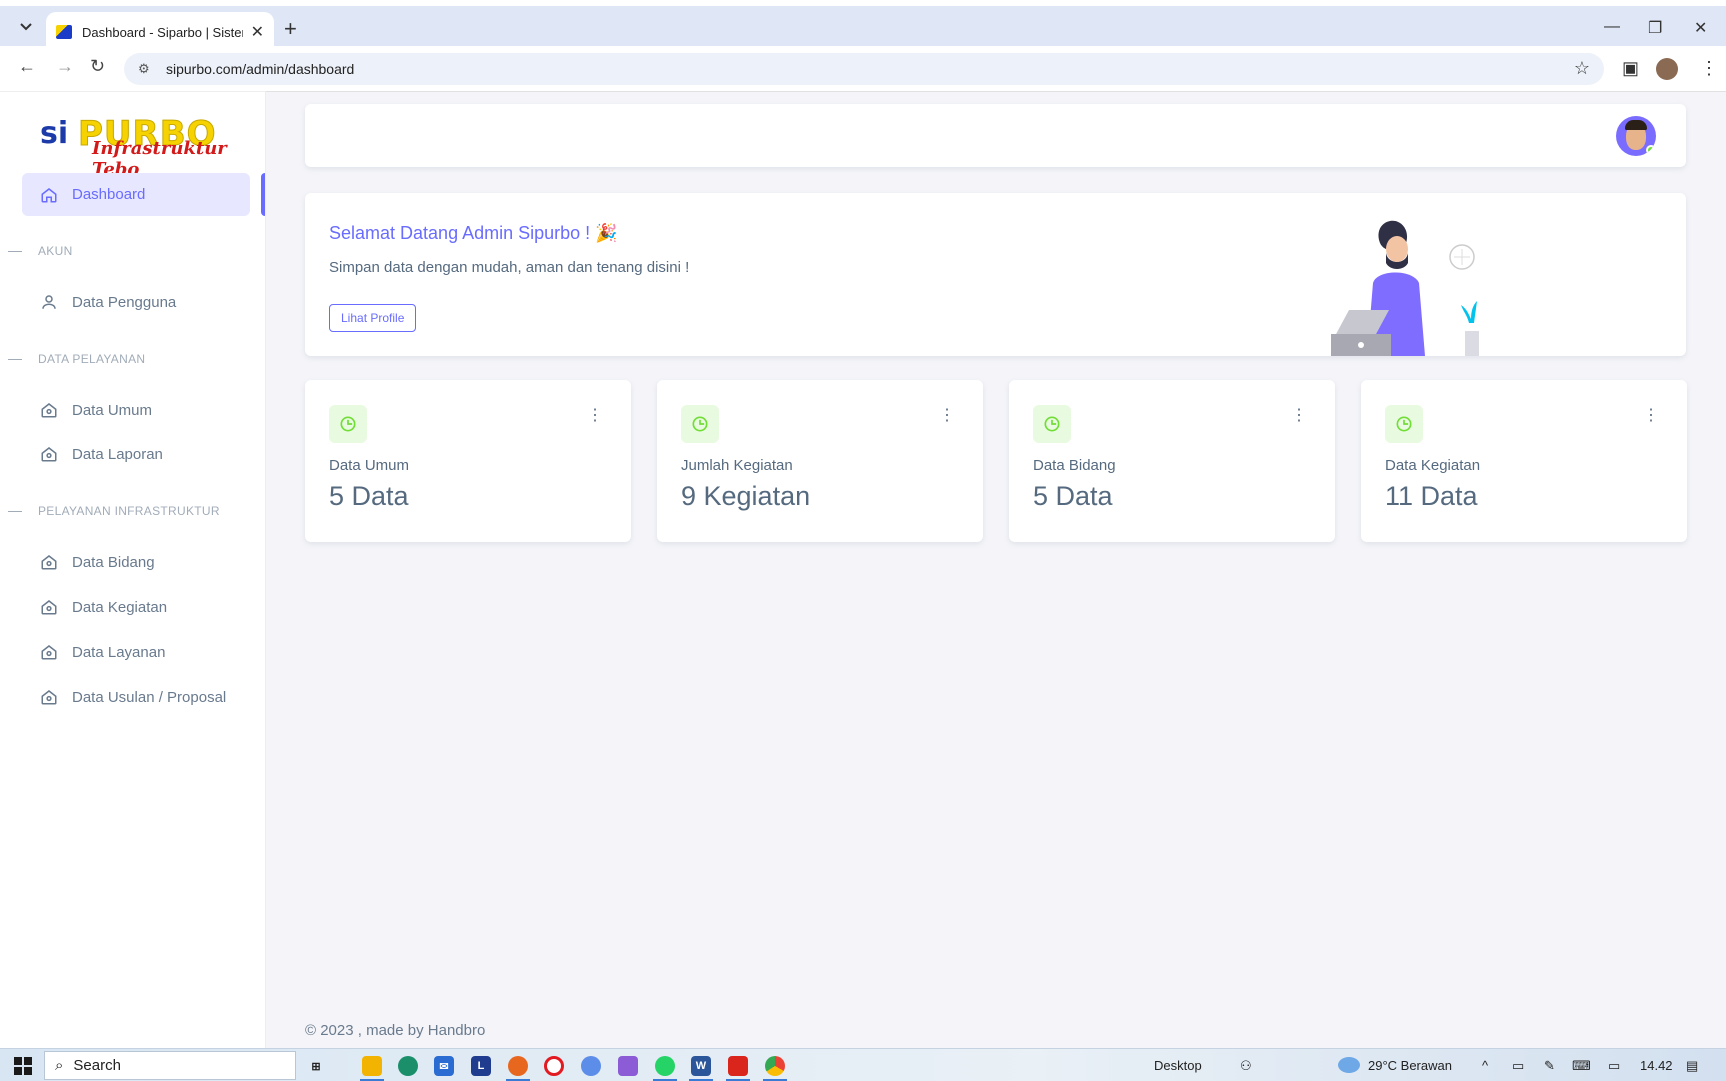 The width and height of the screenshot is (1726, 1081). I want to click on address-bar: ⚙ sipurbo.com/admin/dashboard ☆, so click(864, 69).